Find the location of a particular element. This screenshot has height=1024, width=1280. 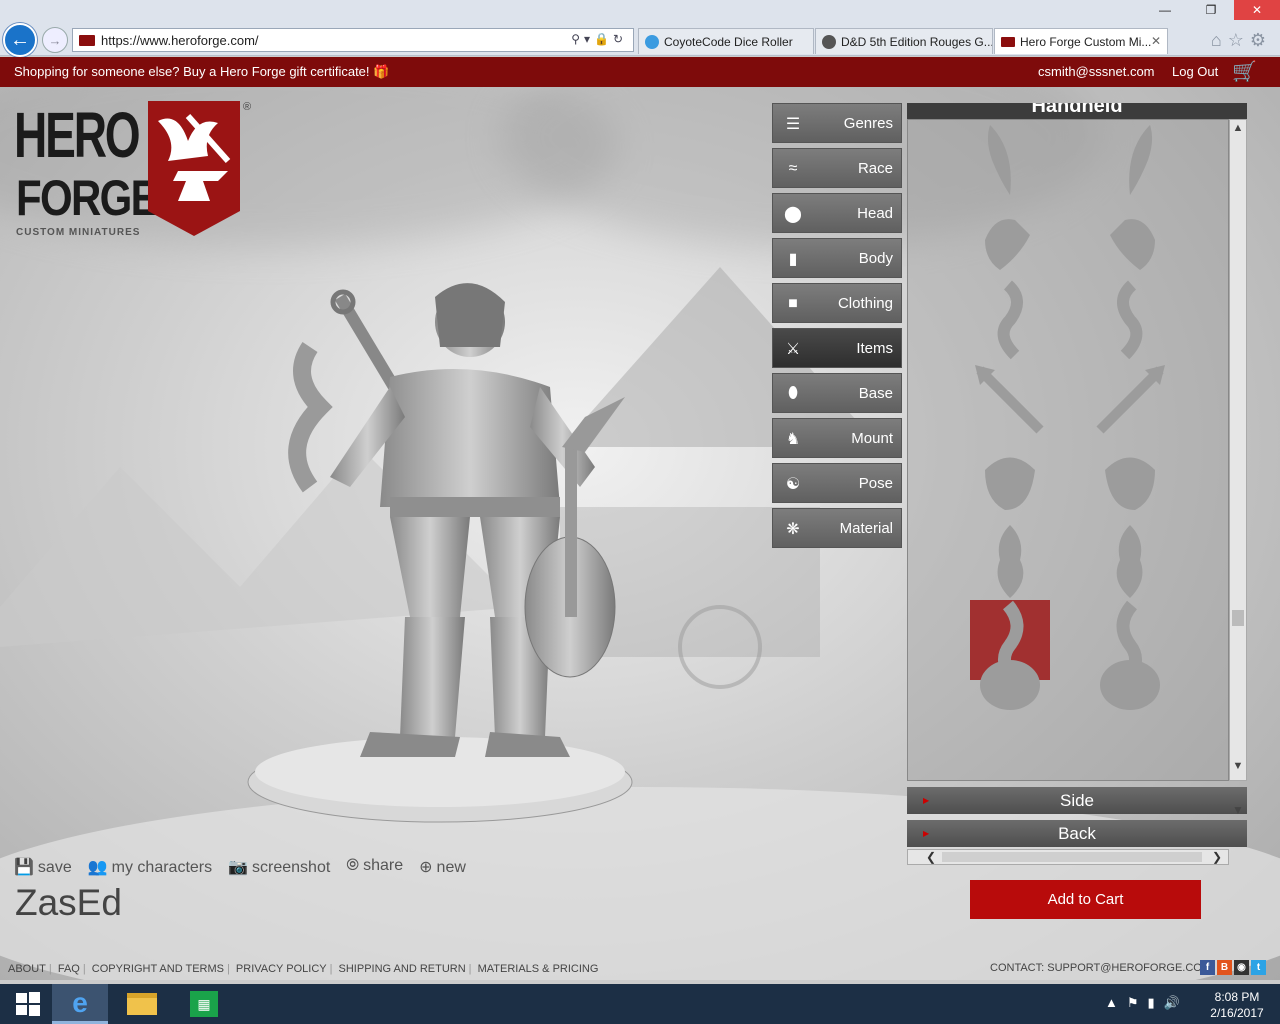

taskbar-internet-explorer: e is located at coordinates (80, 1004).